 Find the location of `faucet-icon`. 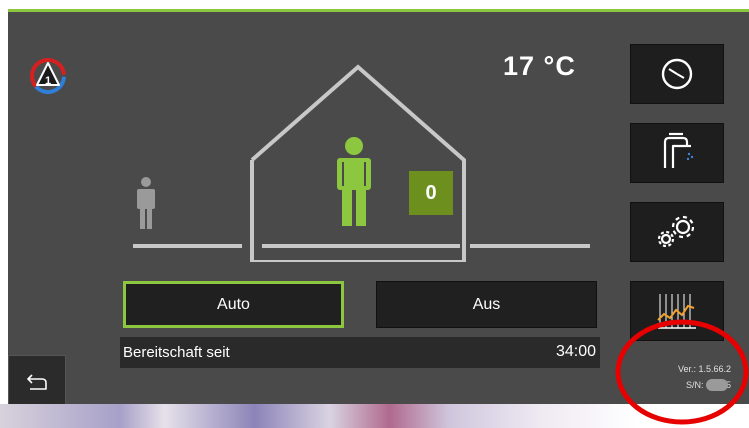

faucet-icon is located at coordinates (678, 150).